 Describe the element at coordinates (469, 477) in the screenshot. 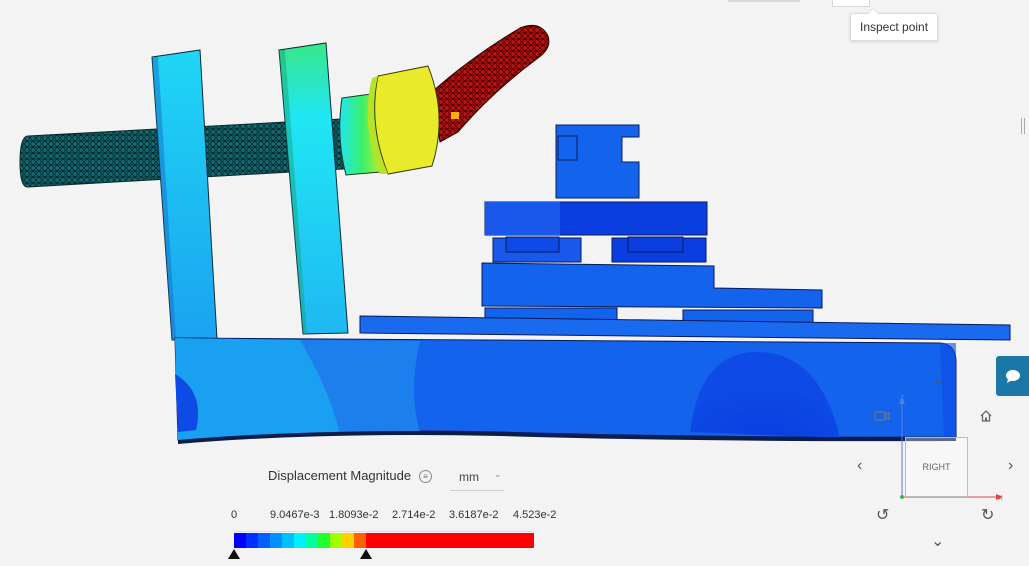

I see `unit-value: mm` at that location.